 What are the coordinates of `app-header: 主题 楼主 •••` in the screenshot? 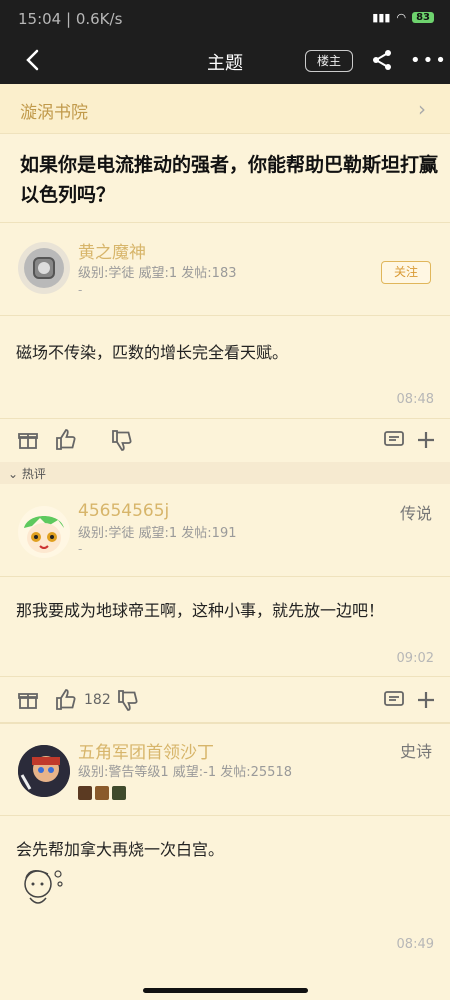 It's located at (225, 61).